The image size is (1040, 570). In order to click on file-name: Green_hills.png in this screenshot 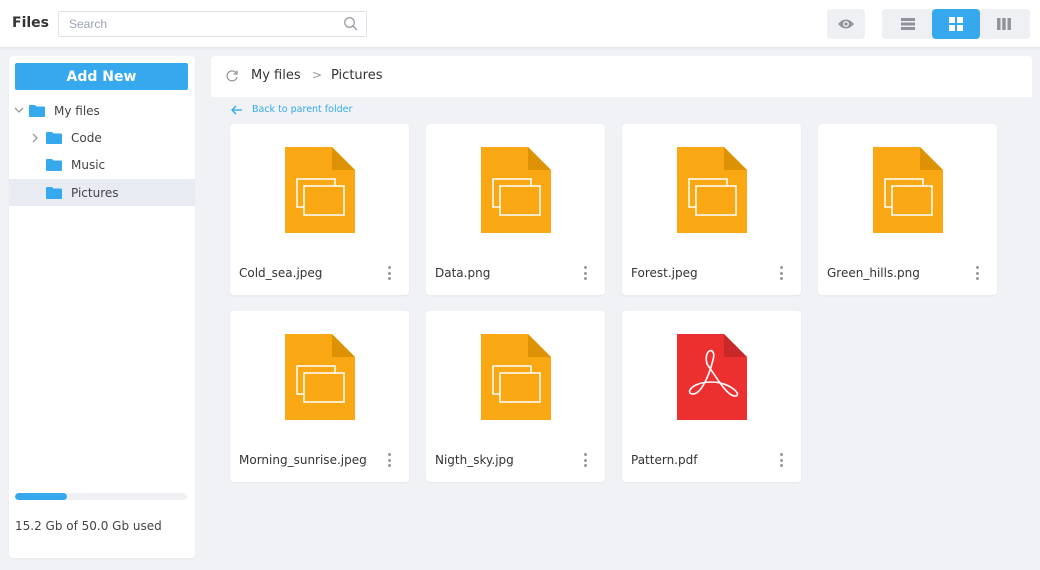, I will do `click(873, 273)`.